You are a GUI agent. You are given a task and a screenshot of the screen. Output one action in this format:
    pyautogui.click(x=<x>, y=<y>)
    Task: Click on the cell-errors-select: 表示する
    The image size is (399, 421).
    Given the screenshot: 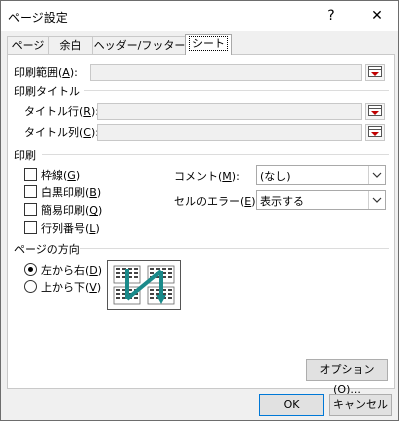 What is the action you would take?
    pyautogui.click(x=321, y=200)
    